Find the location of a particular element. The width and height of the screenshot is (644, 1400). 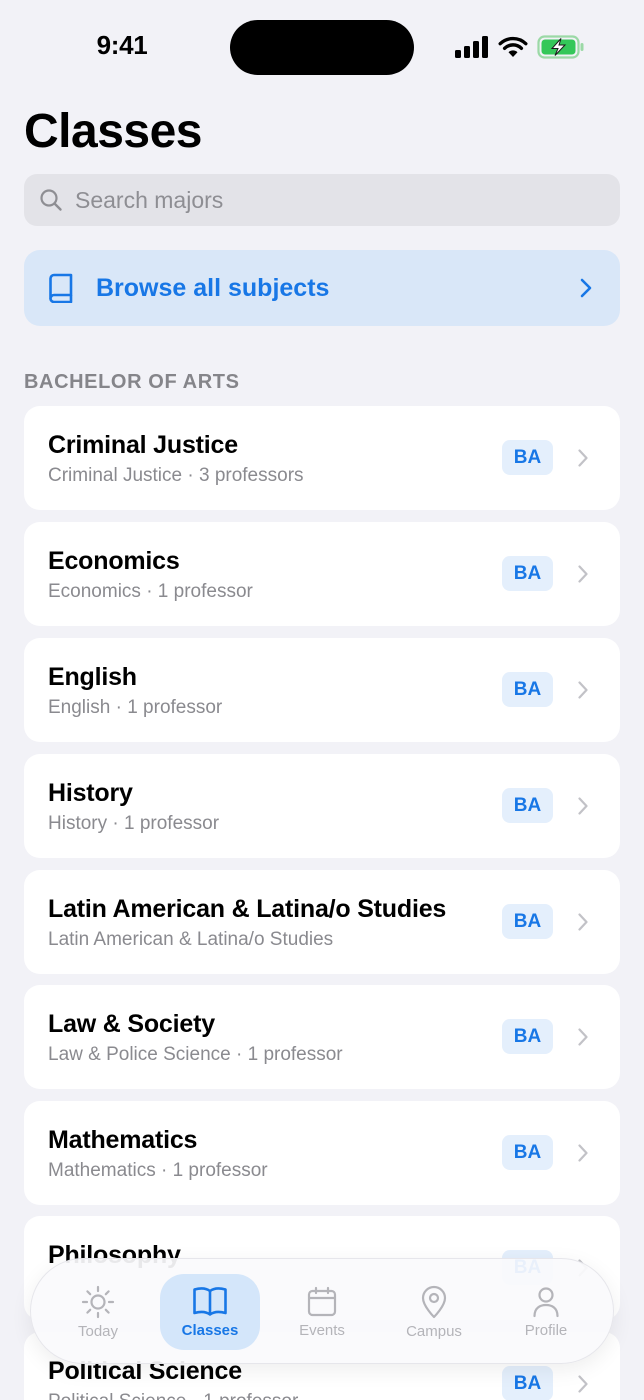

tab-classes: Classes is located at coordinates (210, 1312).